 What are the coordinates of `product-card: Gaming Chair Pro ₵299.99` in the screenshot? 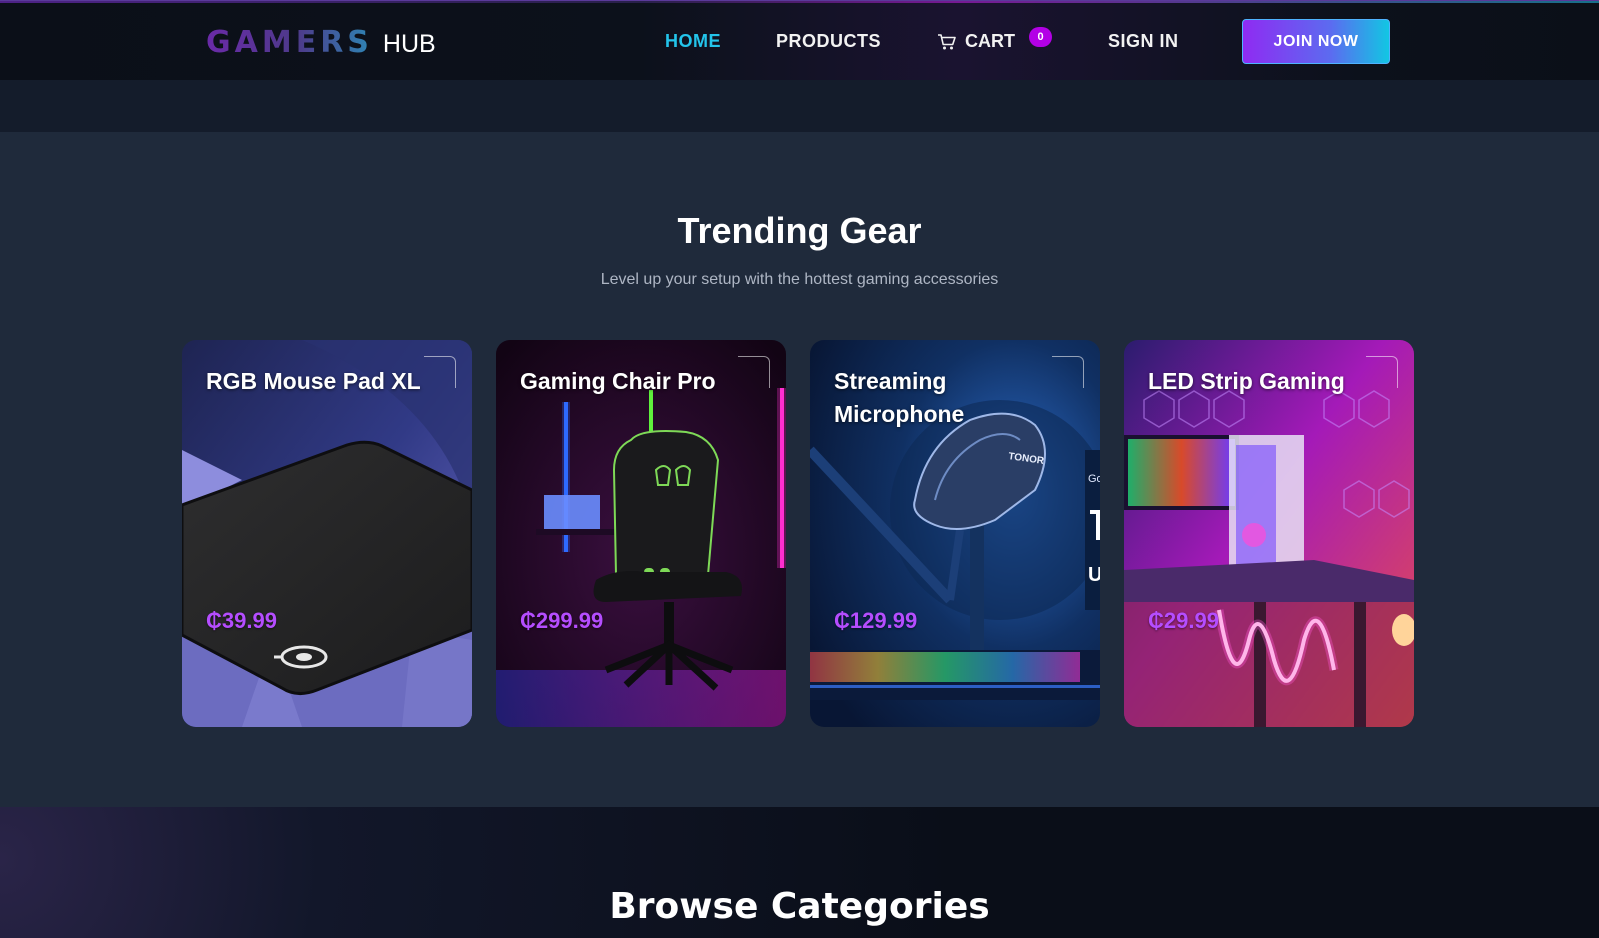 It's located at (641, 533).